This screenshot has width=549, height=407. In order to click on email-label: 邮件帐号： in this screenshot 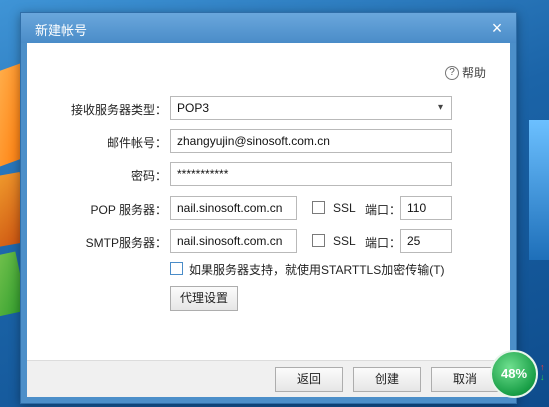, I will do `click(136, 143)`.